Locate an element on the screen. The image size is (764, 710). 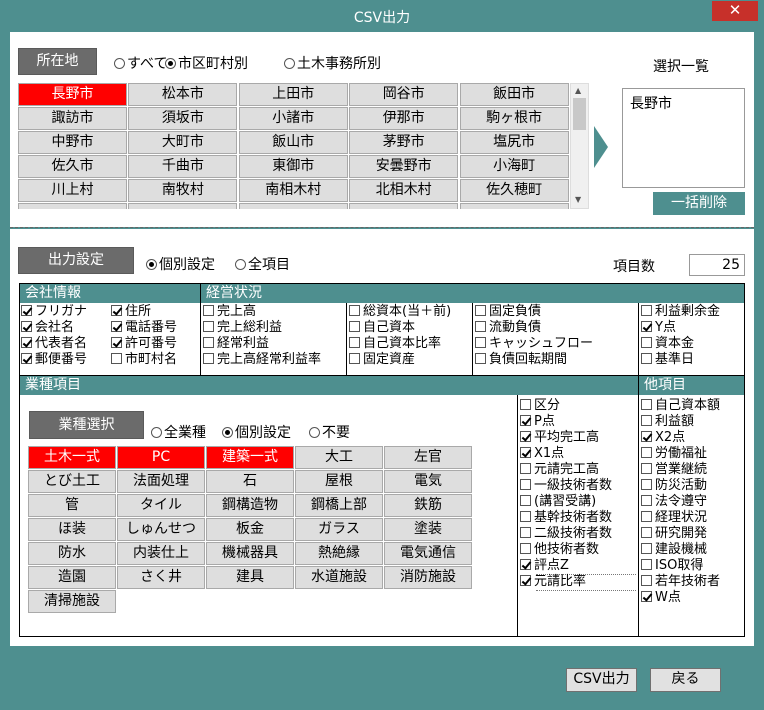
checkbox-item: 法令遵守 is located at coordinates (674, 502).